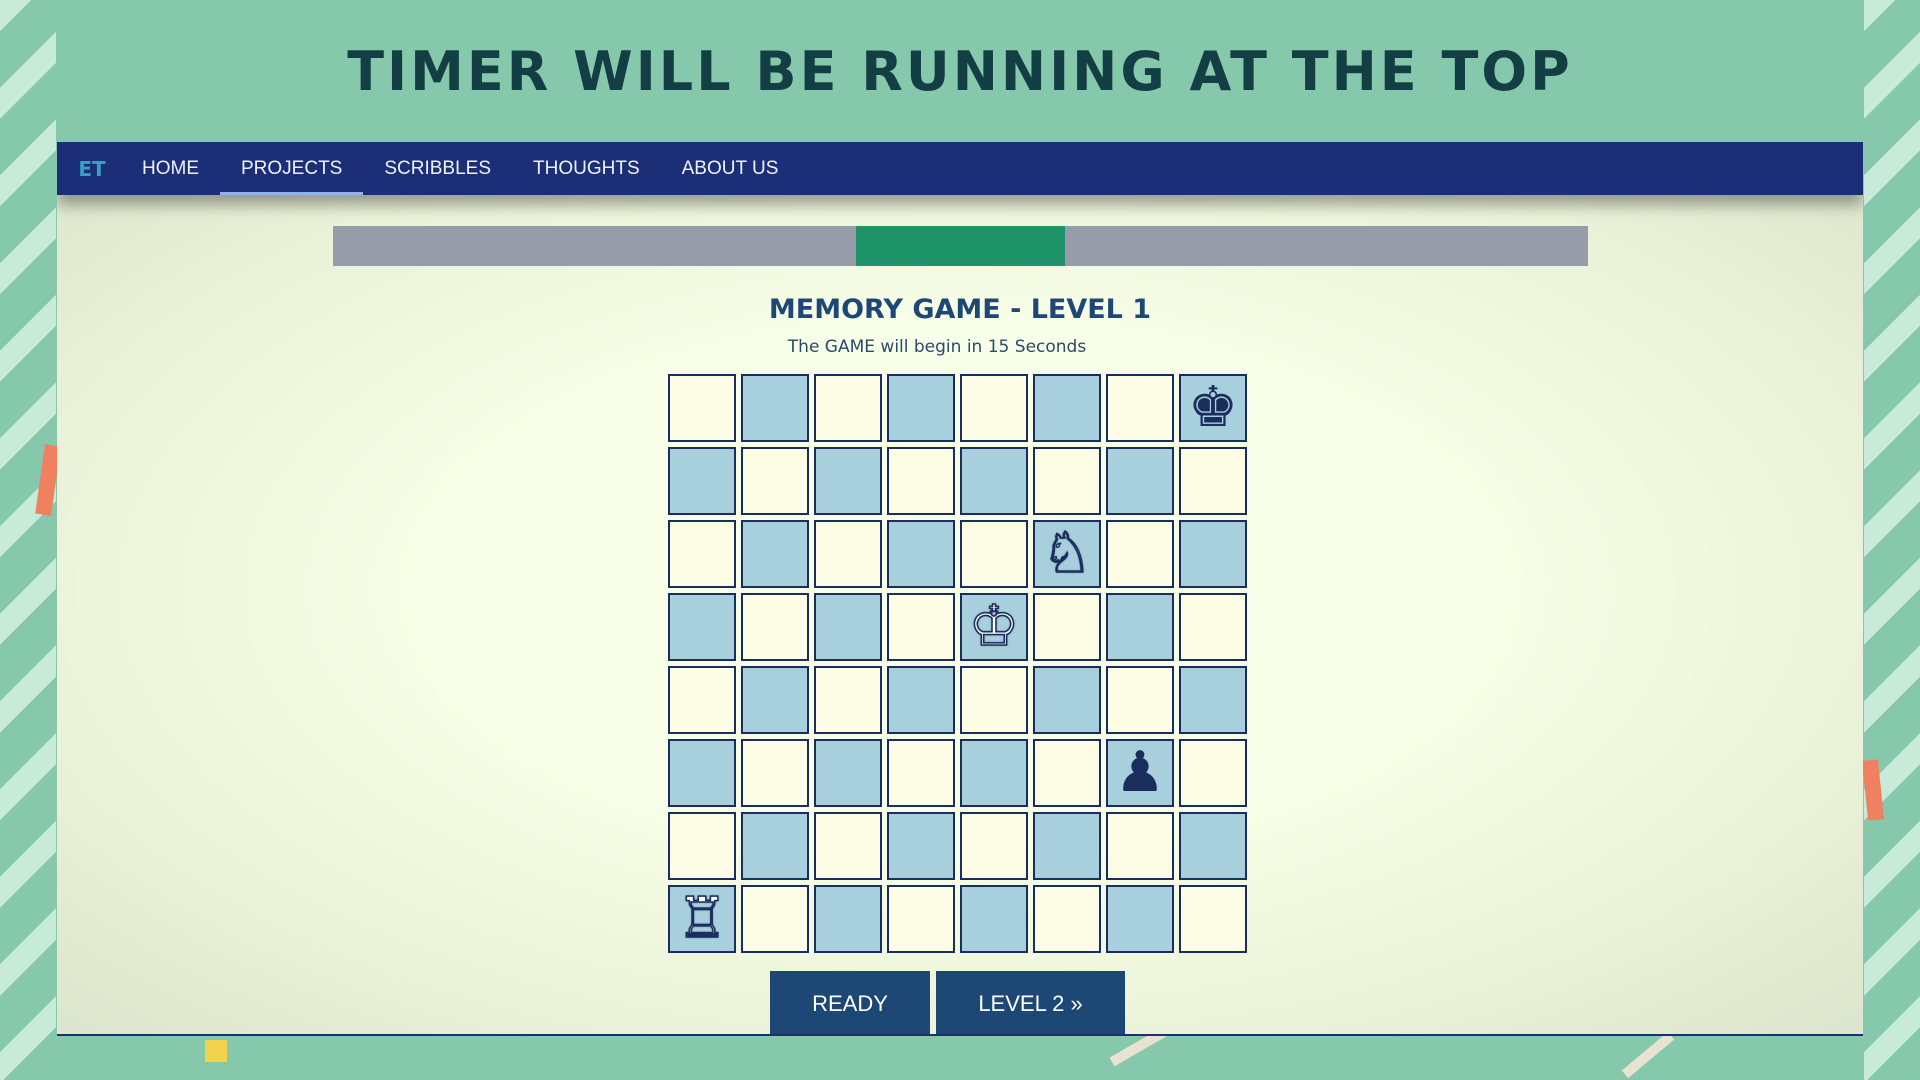 This screenshot has height=1080, width=1920. What do you see at coordinates (960, 71) in the screenshot?
I see `page-headline: TIMER WILL BE RUNNING AT THE TOP` at bounding box center [960, 71].